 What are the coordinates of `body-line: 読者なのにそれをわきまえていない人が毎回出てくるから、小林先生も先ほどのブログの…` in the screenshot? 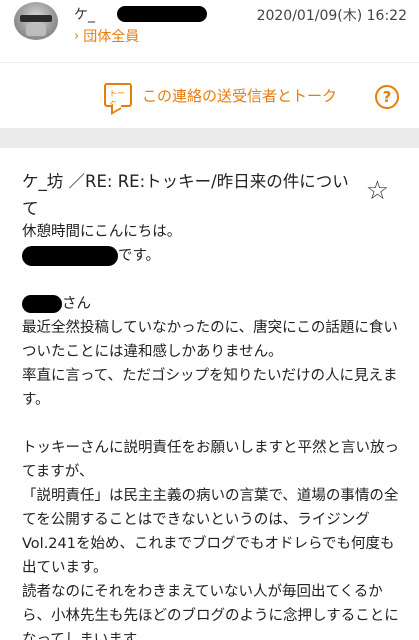 It's located at (210, 612).